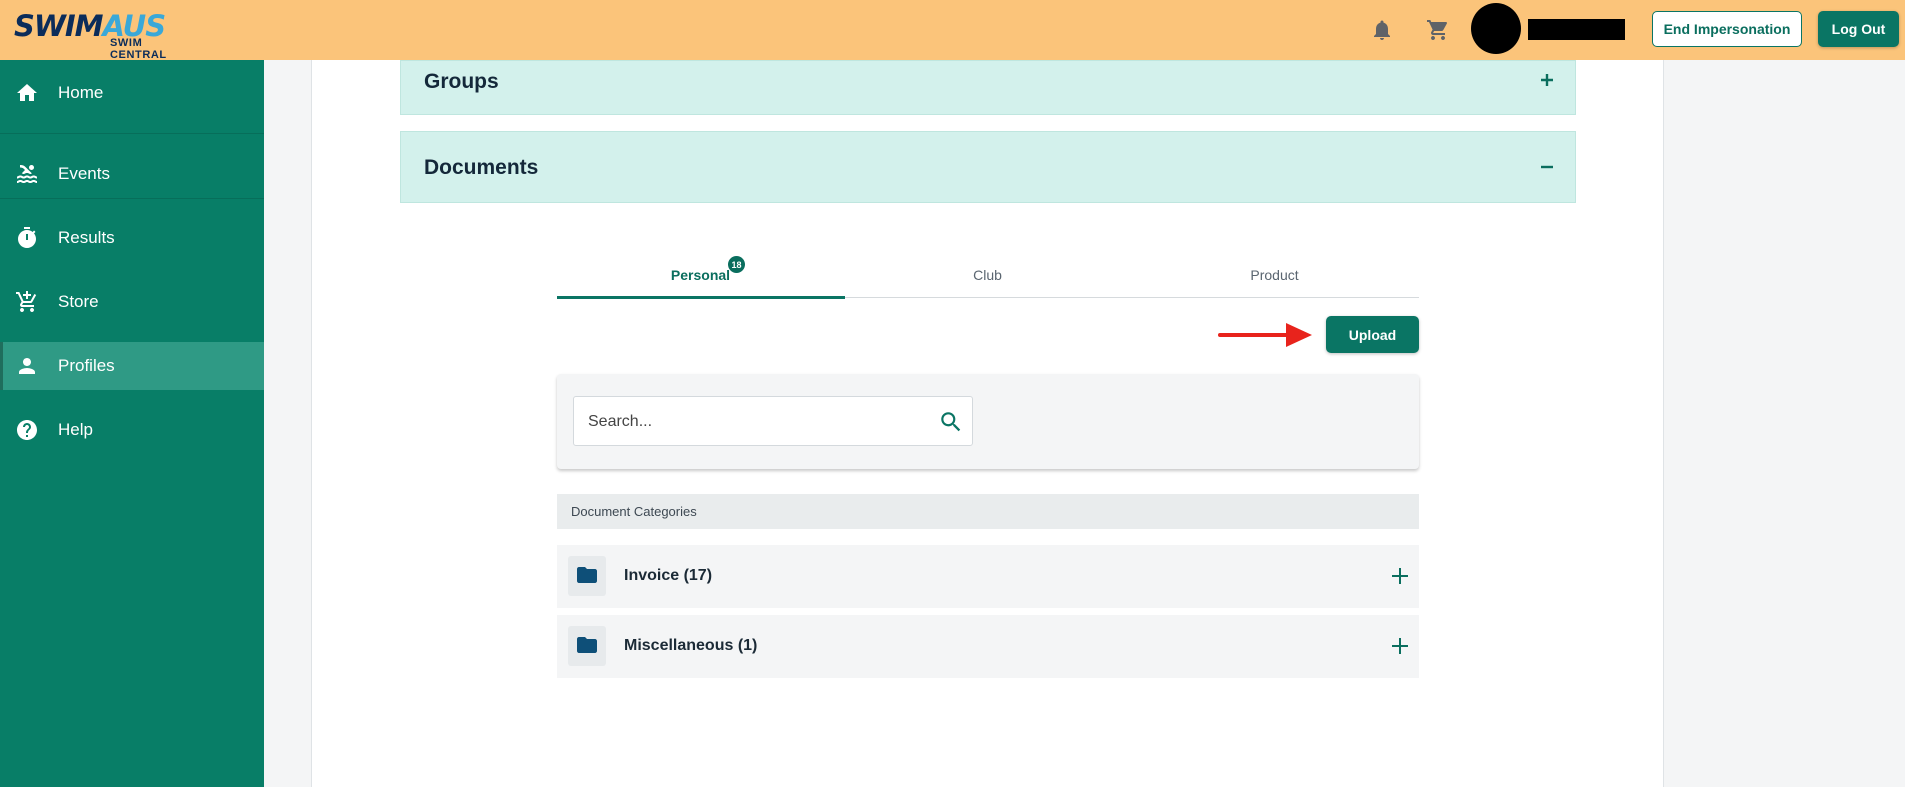 The image size is (1905, 787). Describe the element at coordinates (132, 430) in the screenshot. I see `sidebar-item-help: Help` at that location.